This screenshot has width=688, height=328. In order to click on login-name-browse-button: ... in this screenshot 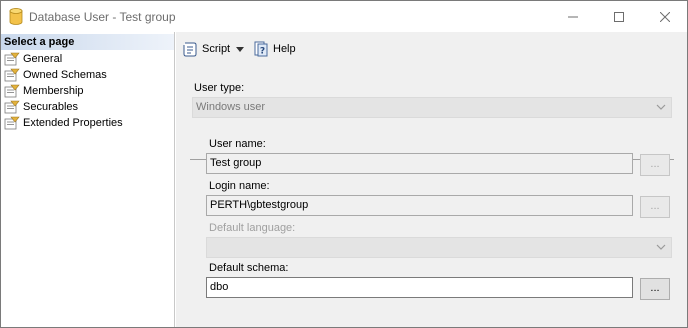, I will do `click(655, 207)`.